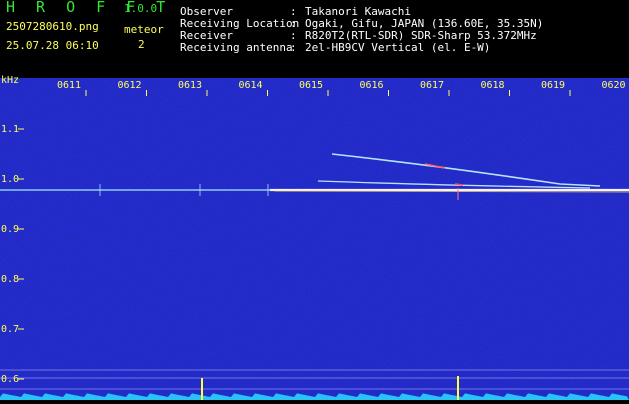  I want to click on x-tick-label: 0619, so click(553, 85).